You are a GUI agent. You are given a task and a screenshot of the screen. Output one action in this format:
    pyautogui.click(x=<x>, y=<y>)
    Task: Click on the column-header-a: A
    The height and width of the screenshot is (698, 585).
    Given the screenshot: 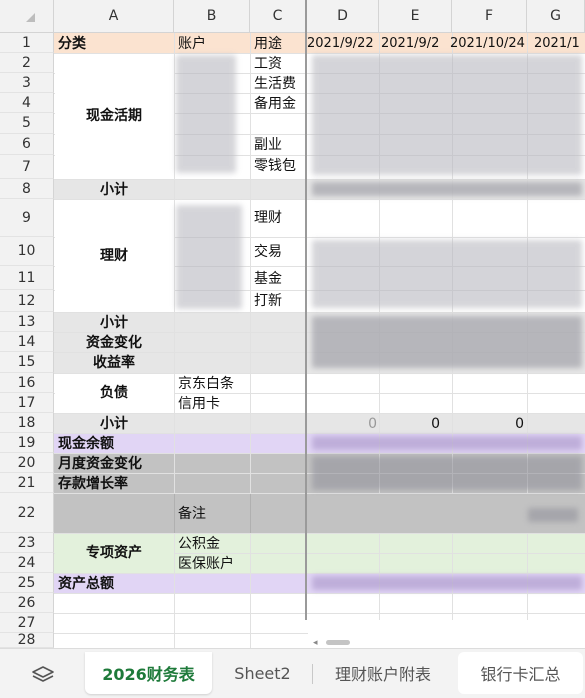 What is the action you would take?
    pyautogui.click(x=114, y=16)
    